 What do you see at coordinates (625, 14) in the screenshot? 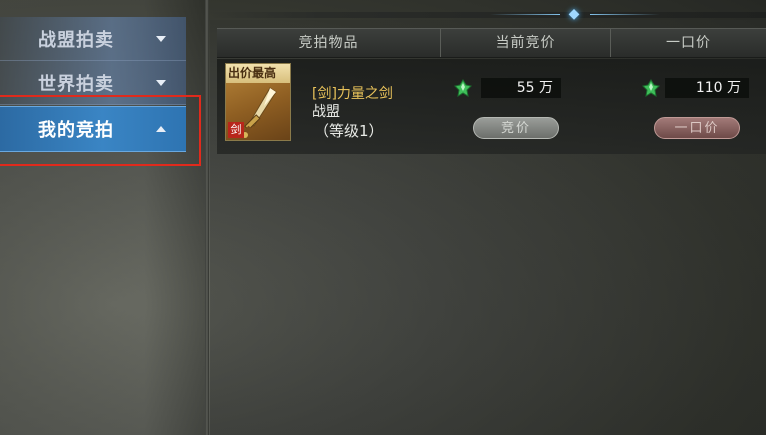
I see `ornament-line-right` at bounding box center [625, 14].